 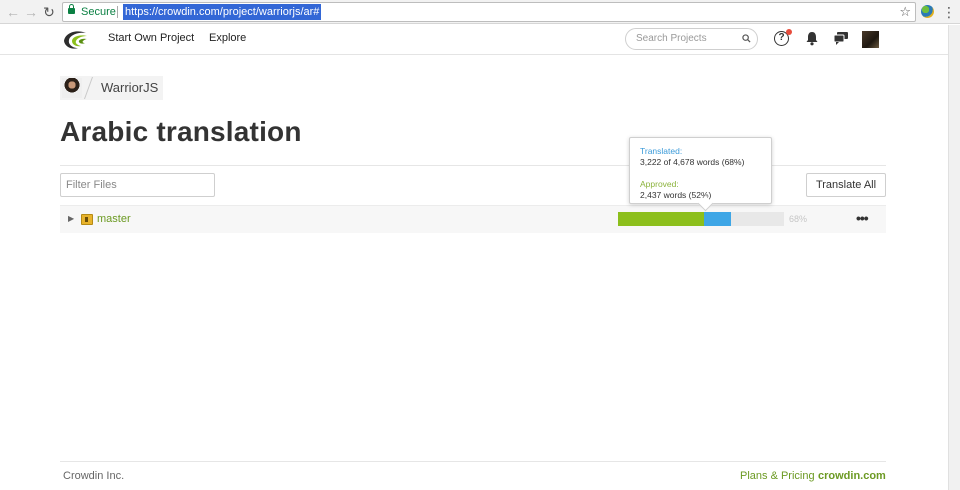 What do you see at coordinates (473, 461) in the screenshot?
I see `footer-divider` at bounding box center [473, 461].